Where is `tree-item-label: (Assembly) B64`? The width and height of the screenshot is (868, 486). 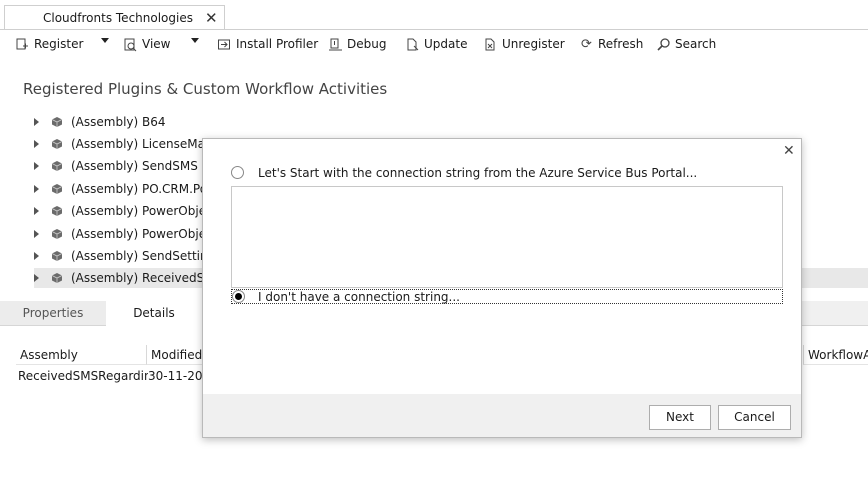 tree-item-label: (Assembly) B64 is located at coordinates (118, 122).